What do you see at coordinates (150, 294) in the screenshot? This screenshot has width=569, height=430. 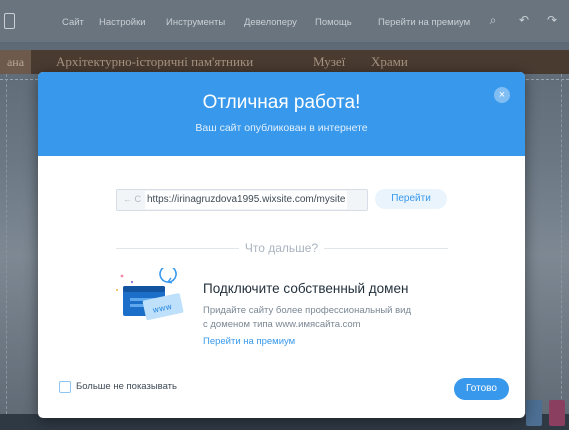 I see `domain-illustration-icon: www` at bounding box center [150, 294].